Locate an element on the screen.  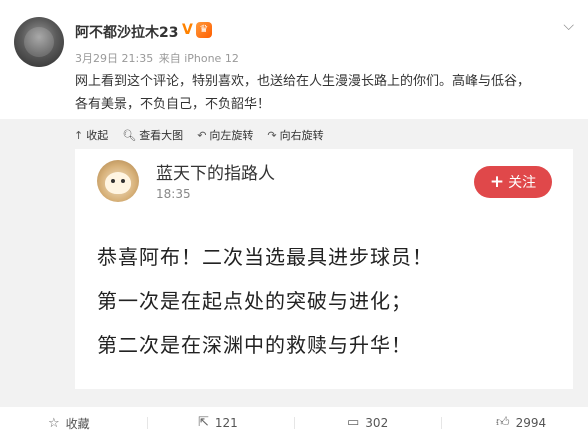
thumbs-up-icon: 👍︎ is located at coordinates (503, 422).